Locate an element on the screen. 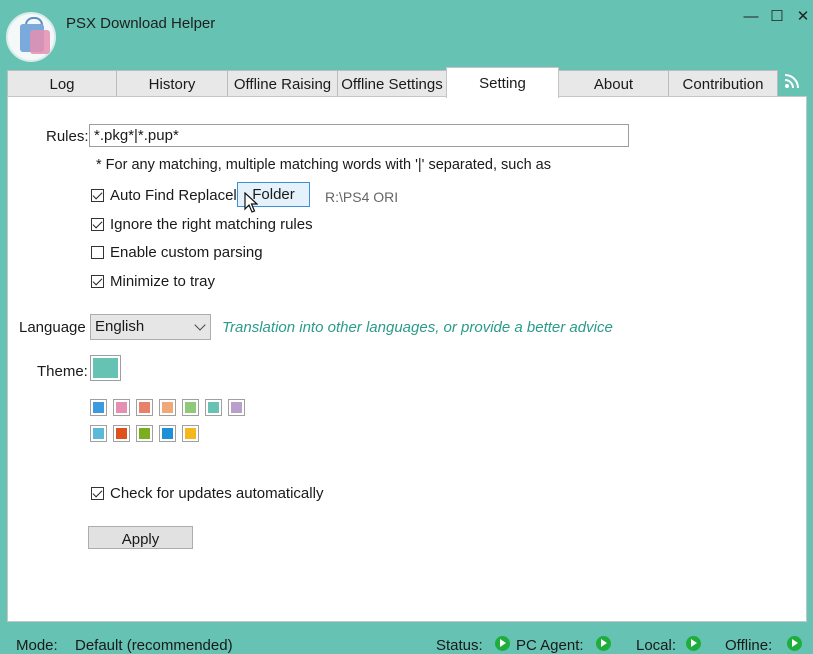 The width and height of the screenshot is (813, 654). custom-parsing-label: Enable custom parsing is located at coordinates (186, 252).